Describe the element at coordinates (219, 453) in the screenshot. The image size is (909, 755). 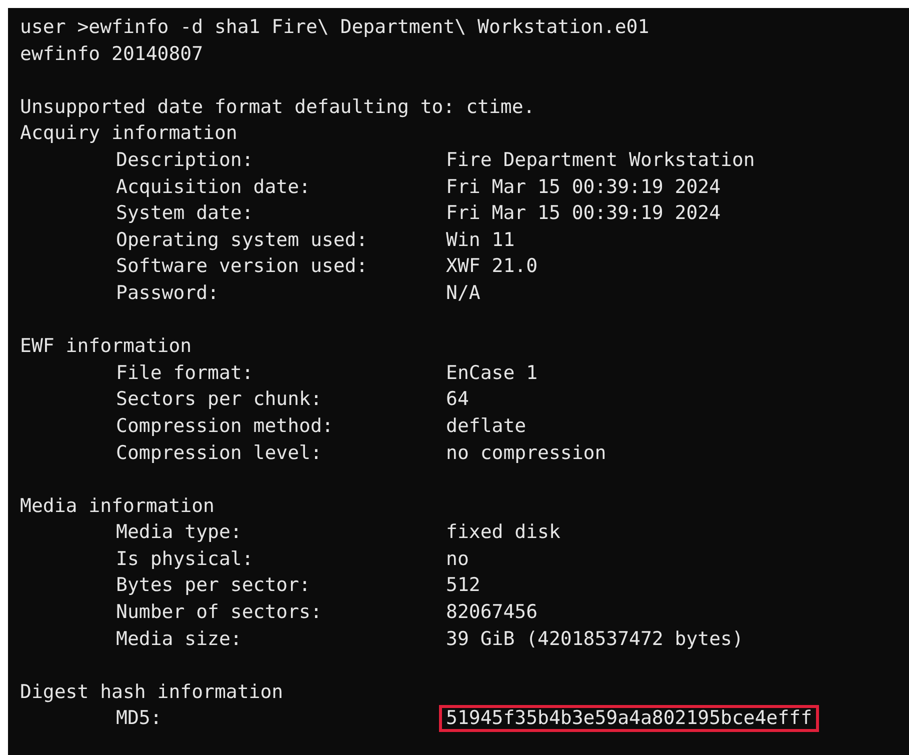
I see `field-label: Compression level:` at that location.